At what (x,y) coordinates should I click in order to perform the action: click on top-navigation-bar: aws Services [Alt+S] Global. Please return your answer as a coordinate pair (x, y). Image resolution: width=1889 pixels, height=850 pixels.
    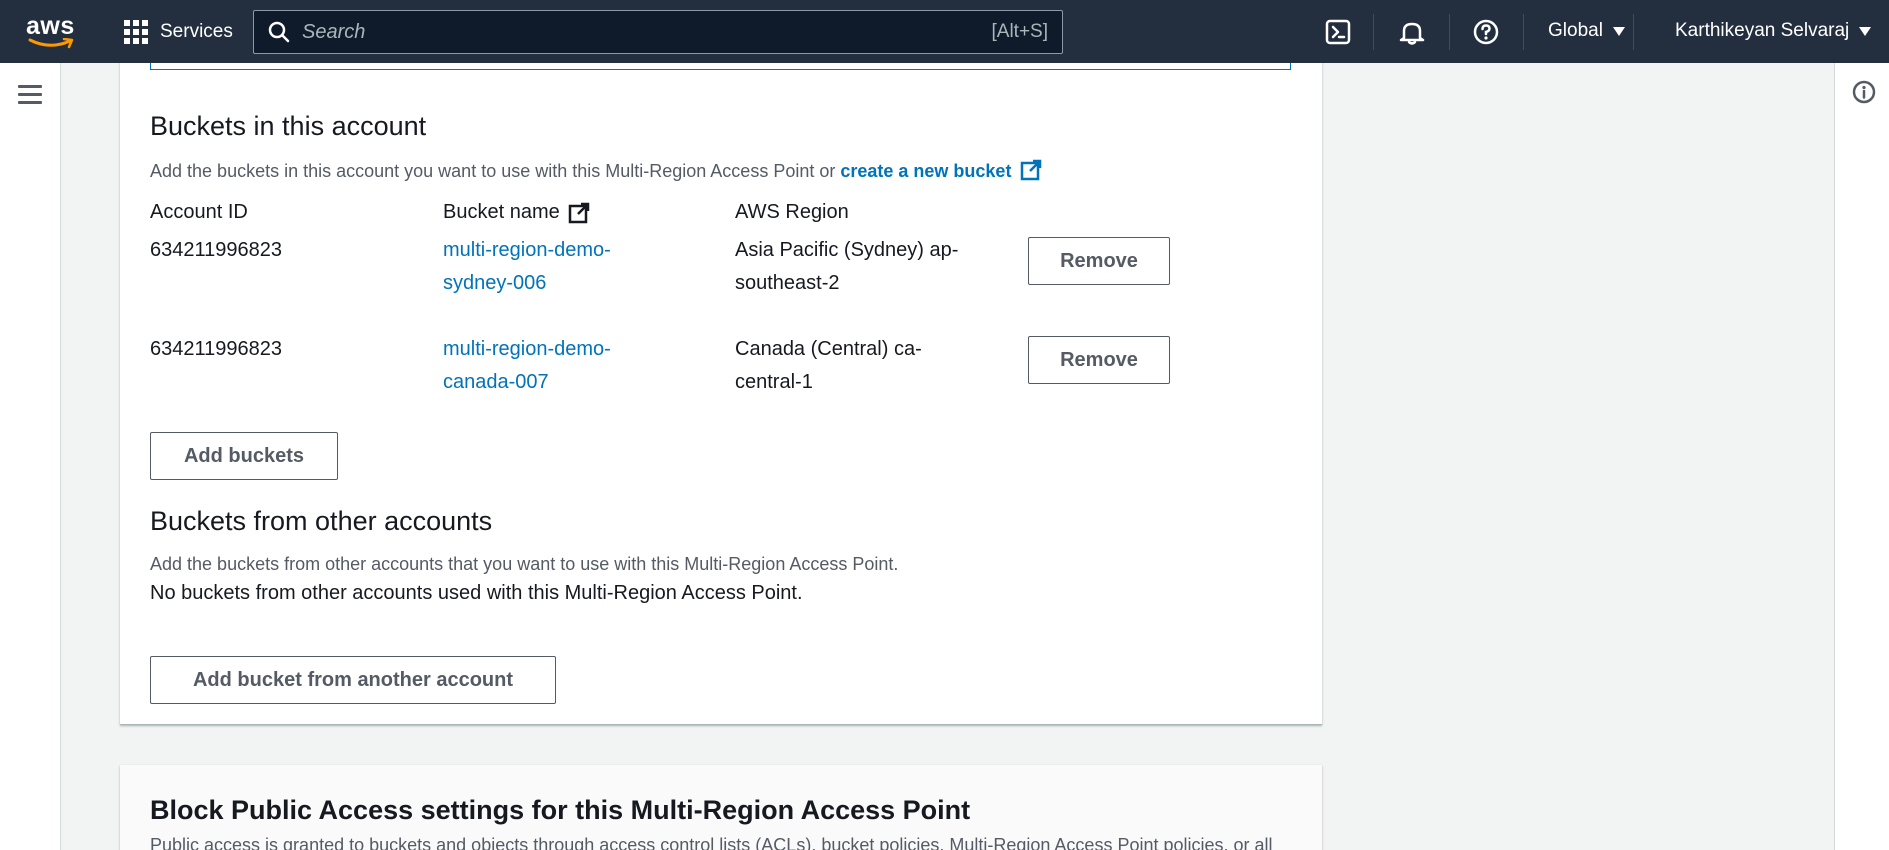
    Looking at the image, I should click on (944, 31).